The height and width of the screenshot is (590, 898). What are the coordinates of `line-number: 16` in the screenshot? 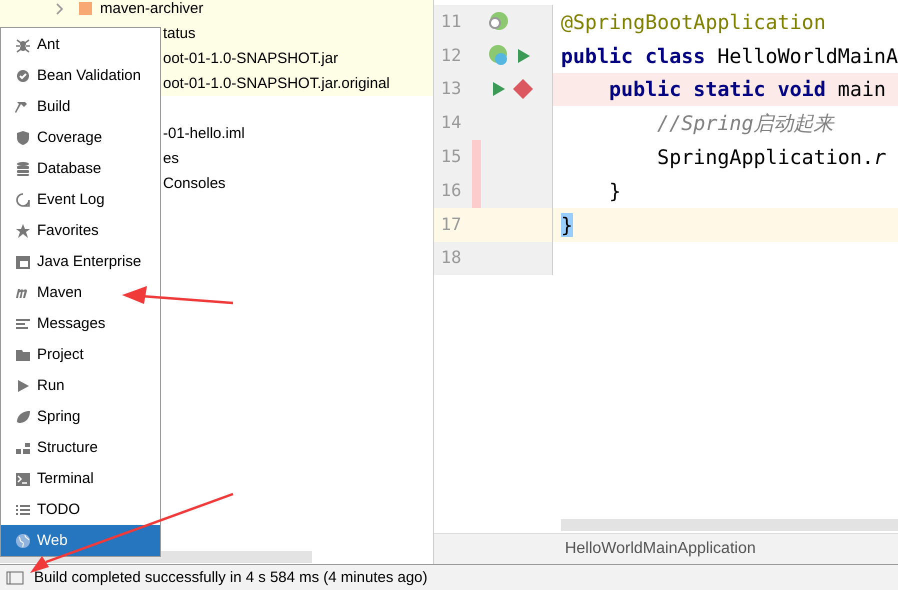 It's located at (451, 190).